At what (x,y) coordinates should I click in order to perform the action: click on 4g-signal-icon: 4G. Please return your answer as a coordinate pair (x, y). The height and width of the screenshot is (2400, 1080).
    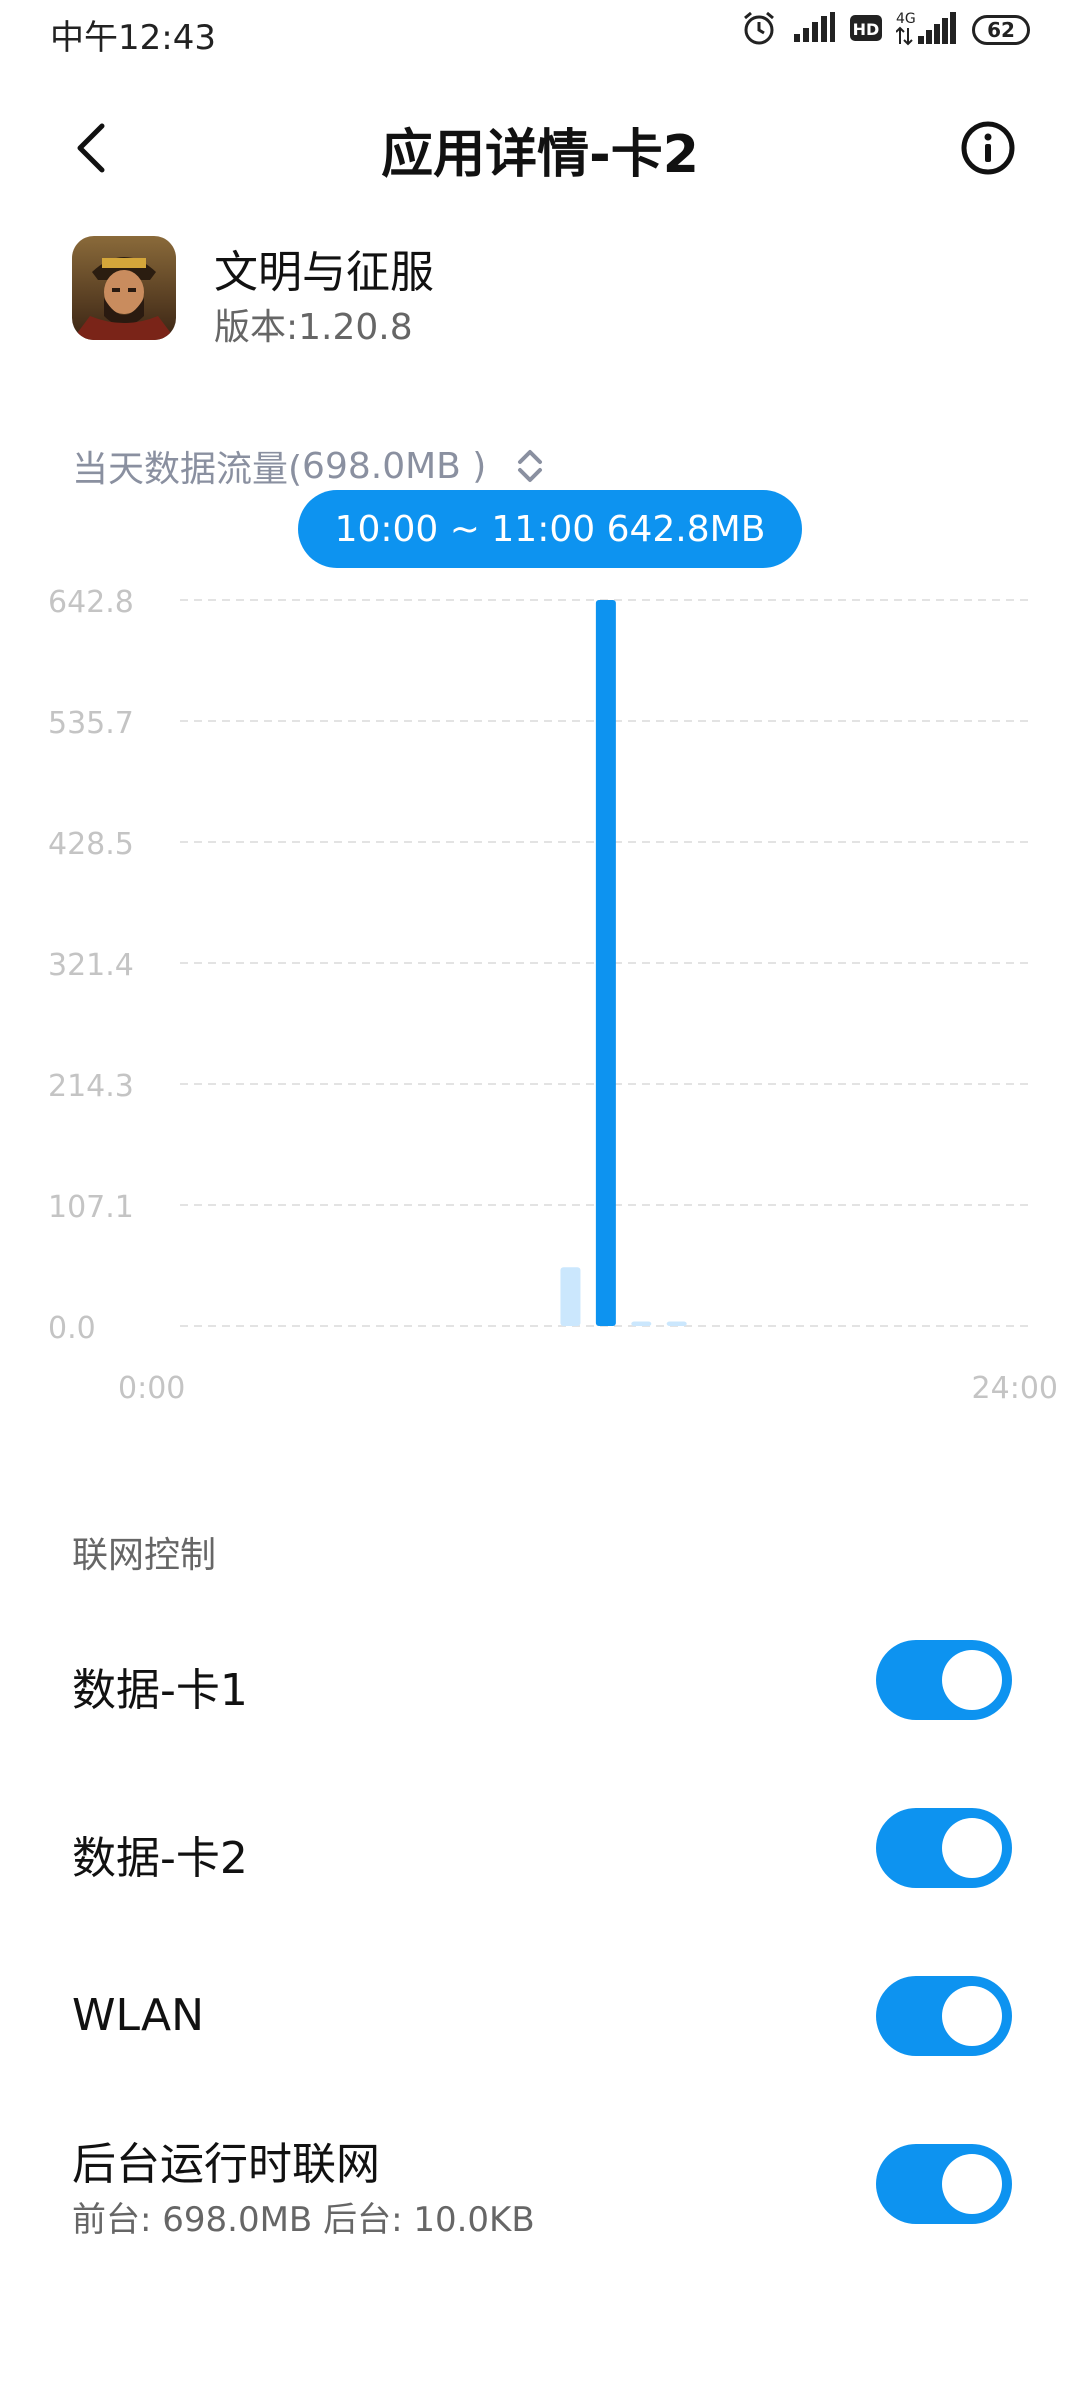
    Looking at the image, I should click on (926, 30).